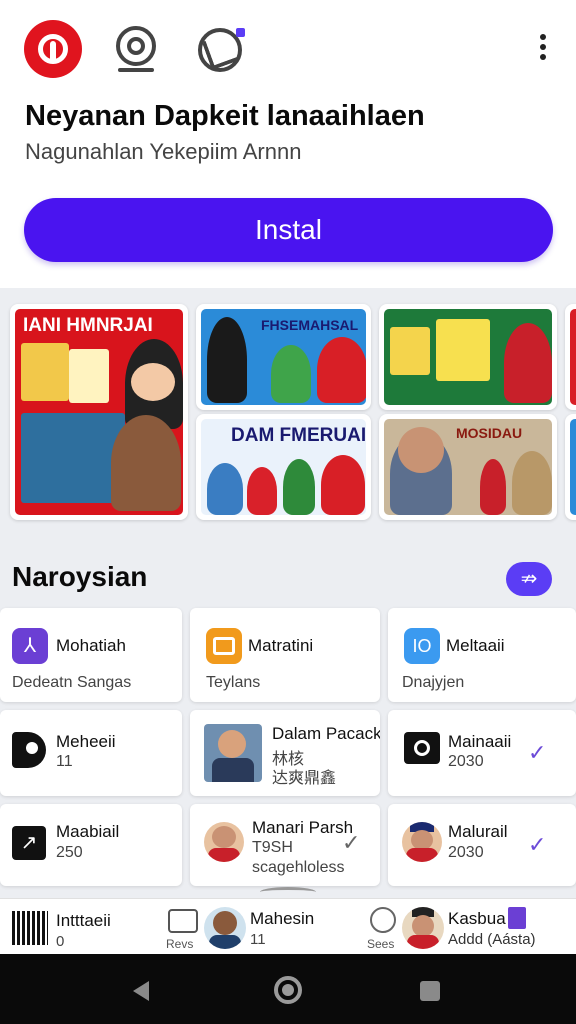  What do you see at coordinates (60, 930) in the screenshot?
I see `bottom-nav-item: Intttaeii 0` at bounding box center [60, 930].